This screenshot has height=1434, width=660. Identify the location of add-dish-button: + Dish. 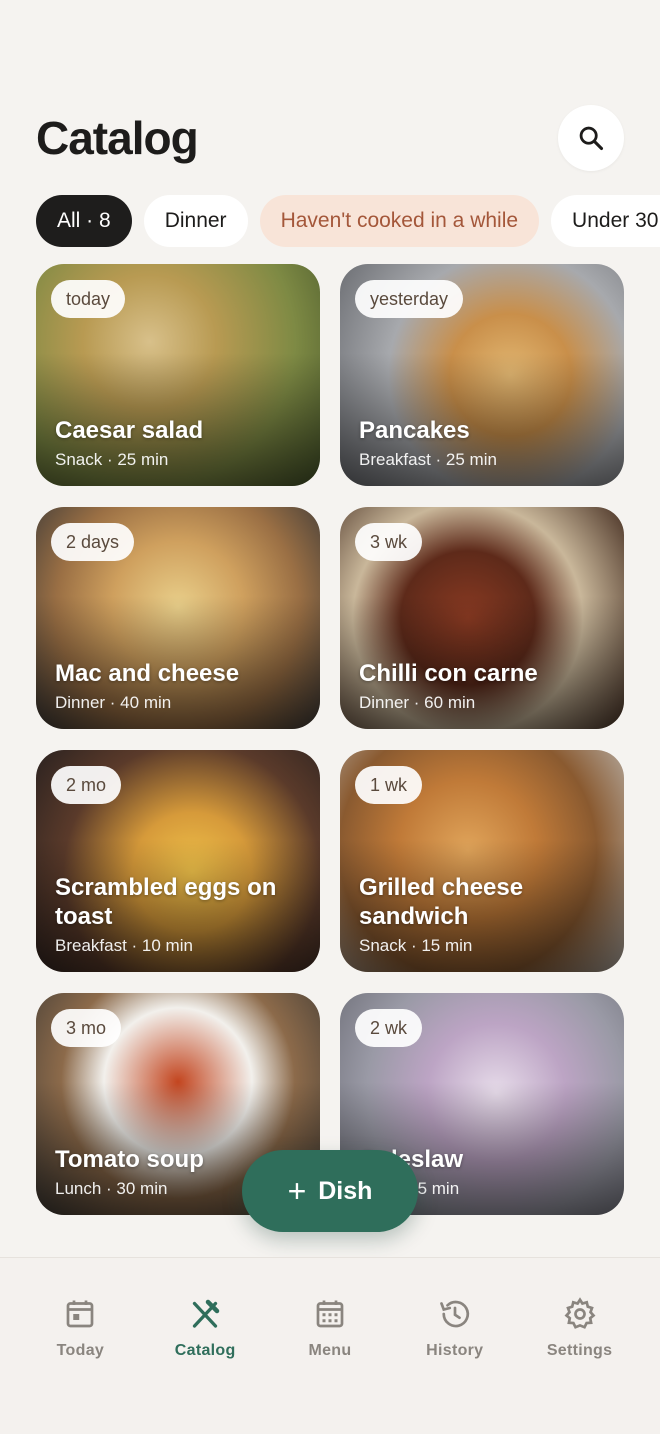
(330, 1191).